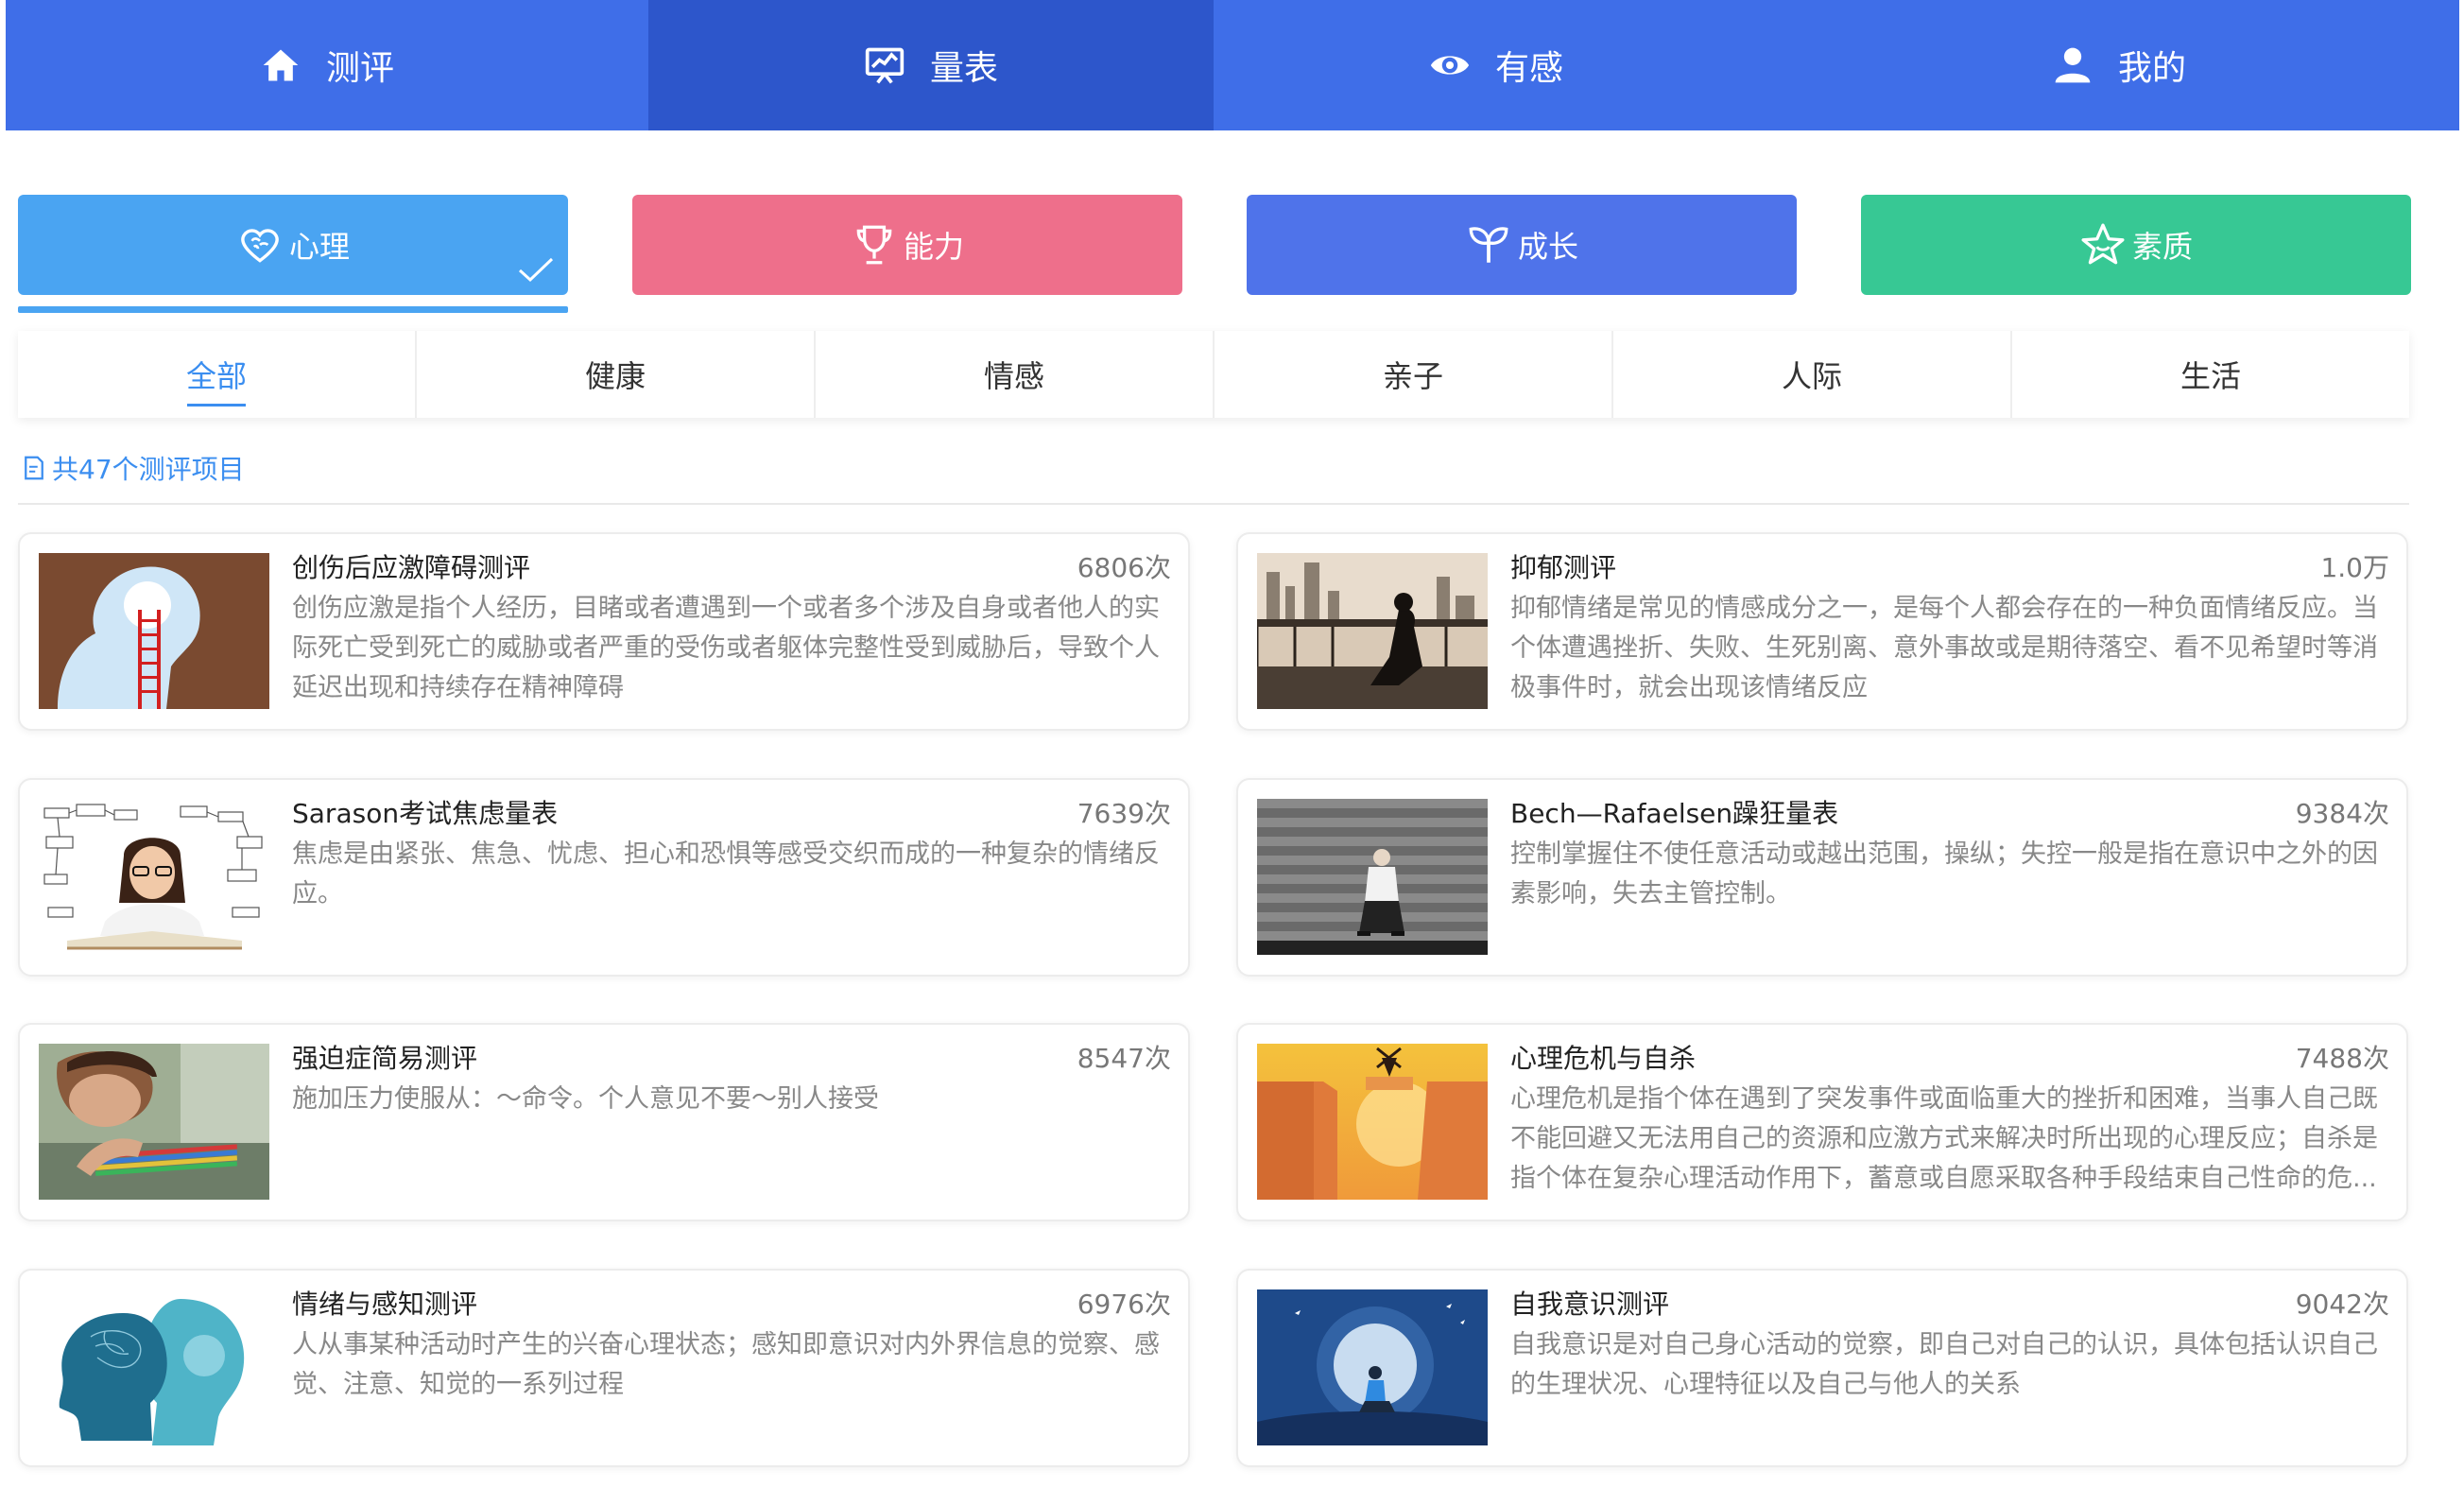  I want to click on subtab-health: 健康, so click(616, 375).